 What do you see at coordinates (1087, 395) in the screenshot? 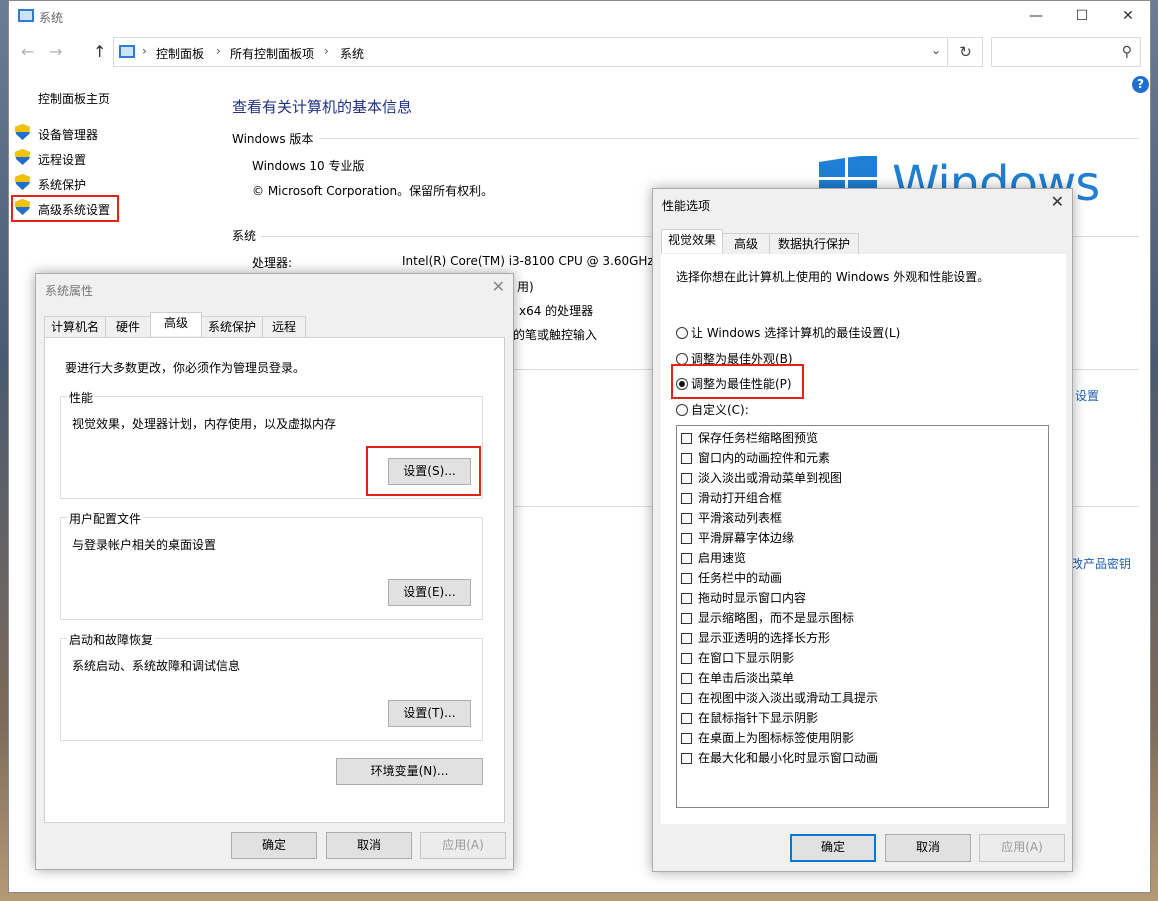
I see `change-settings-link: 设置` at bounding box center [1087, 395].